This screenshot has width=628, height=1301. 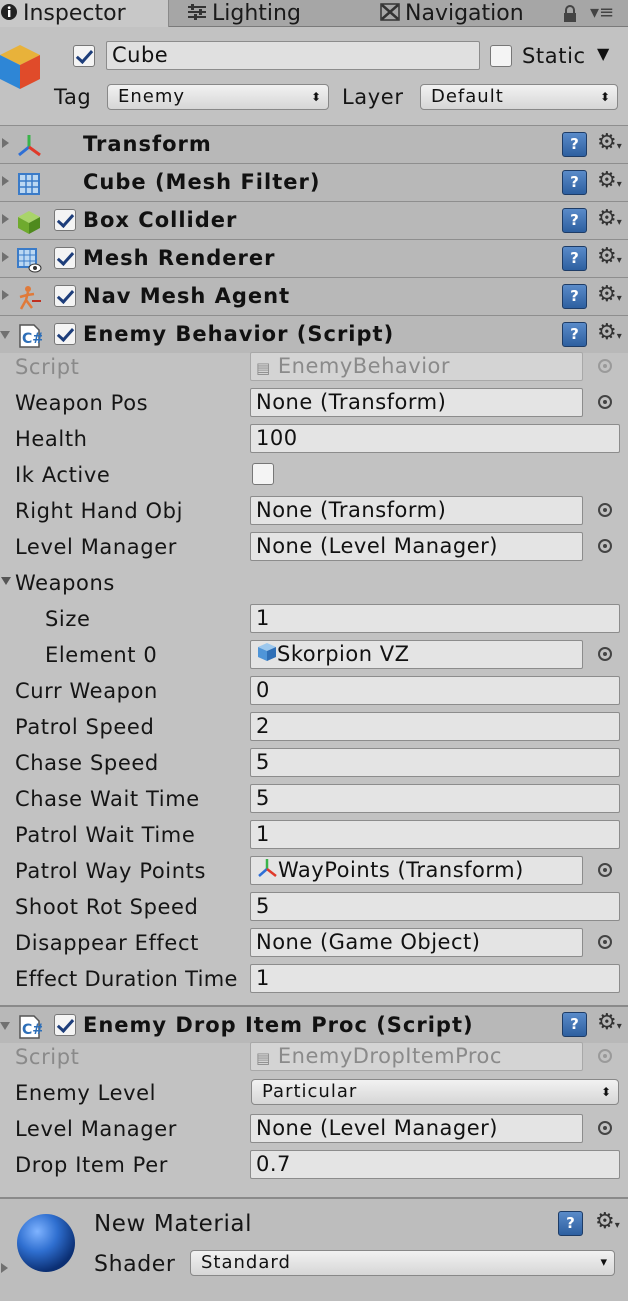 What do you see at coordinates (402, 1263) in the screenshot?
I see `shader-dropdown: Standard ▾` at bounding box center [402, 1263].